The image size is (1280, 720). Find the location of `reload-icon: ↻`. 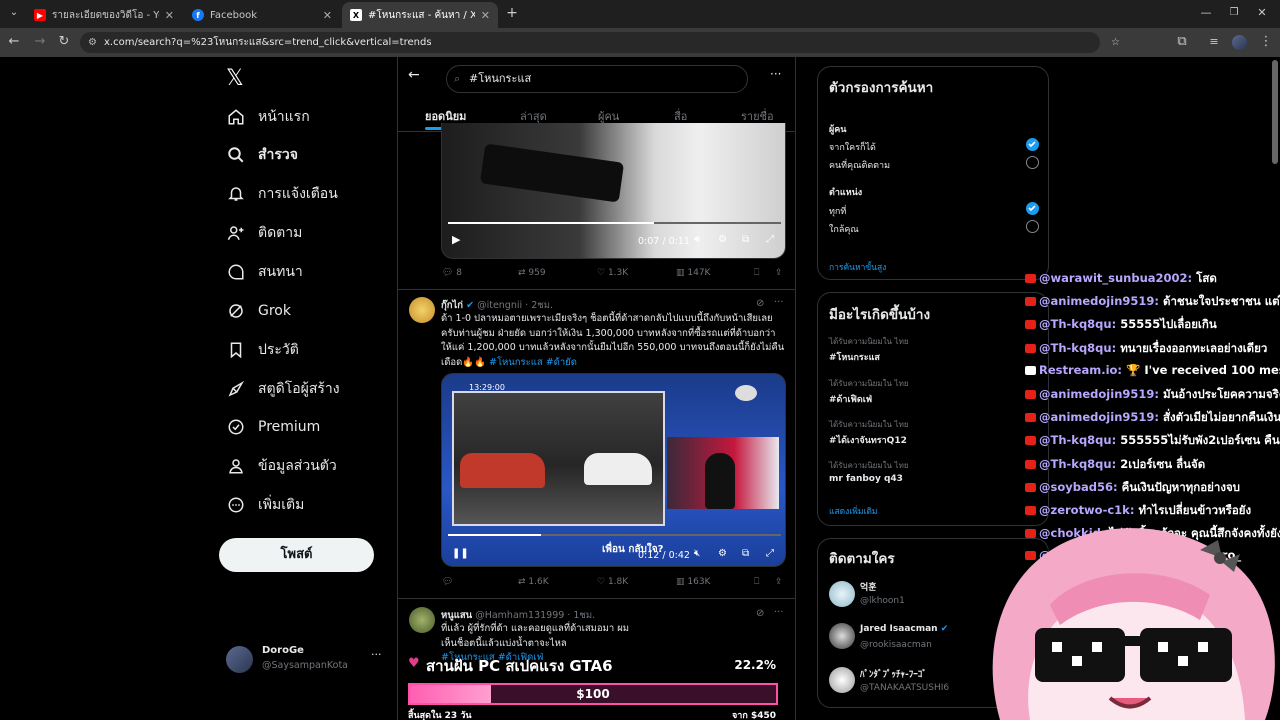

reload-icon: ↻ is located at coordinates (64, 42).